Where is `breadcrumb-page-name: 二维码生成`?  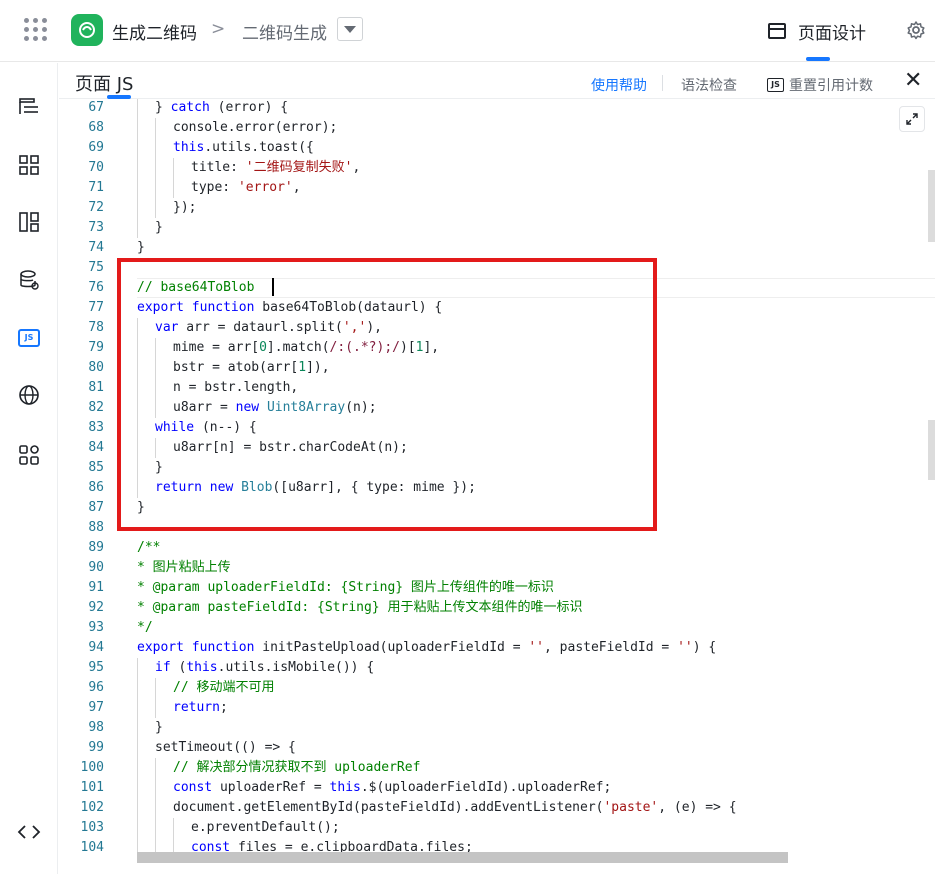
breadcrumb-page-name: 二维码生成 is located at coordinates (284, 31).